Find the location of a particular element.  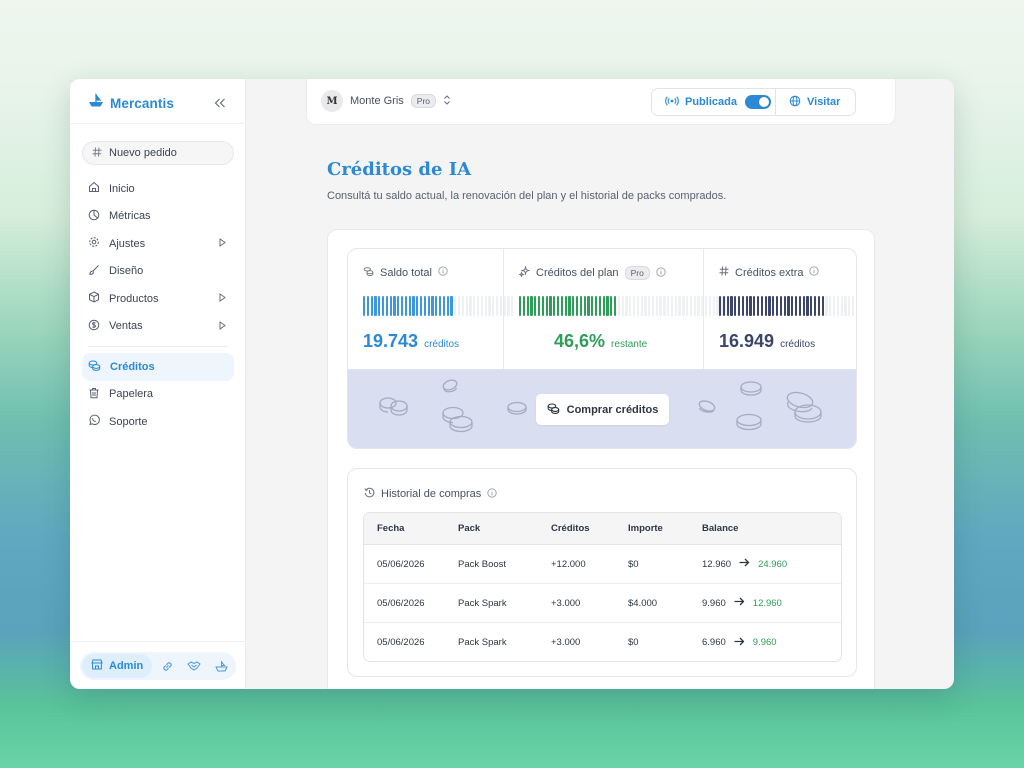

collapse-sidebar-button is located at coordinates (220, 103).